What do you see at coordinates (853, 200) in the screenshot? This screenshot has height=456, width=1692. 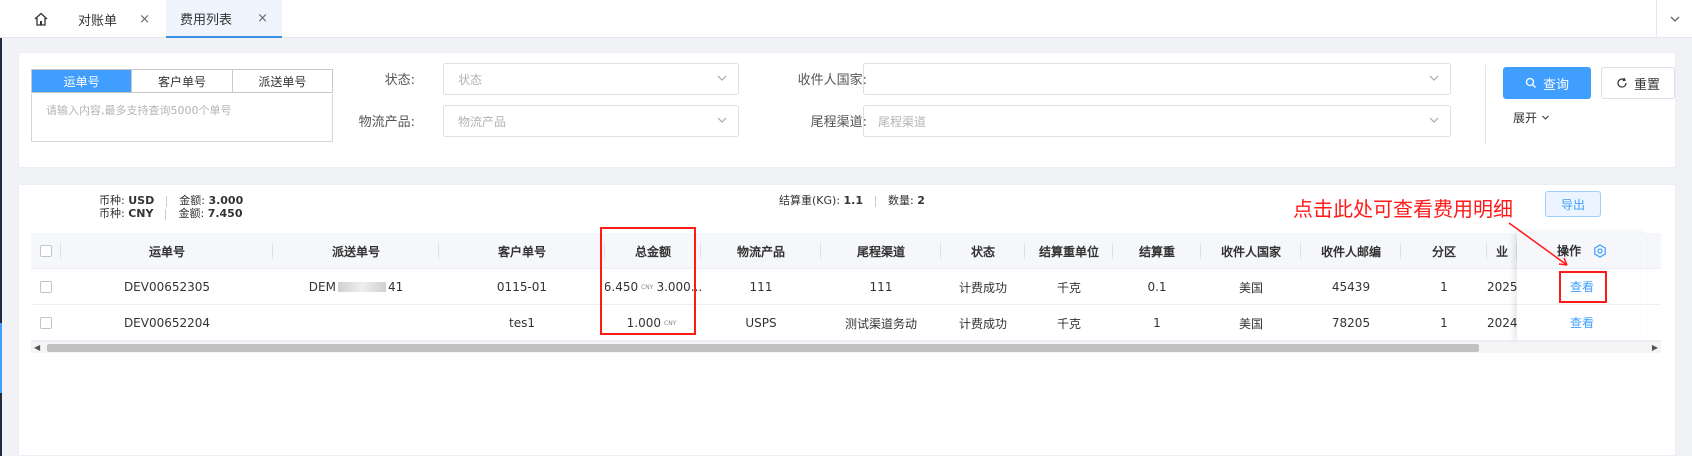 I see `weight-value: 1.1` at bounding box center [853, 200].